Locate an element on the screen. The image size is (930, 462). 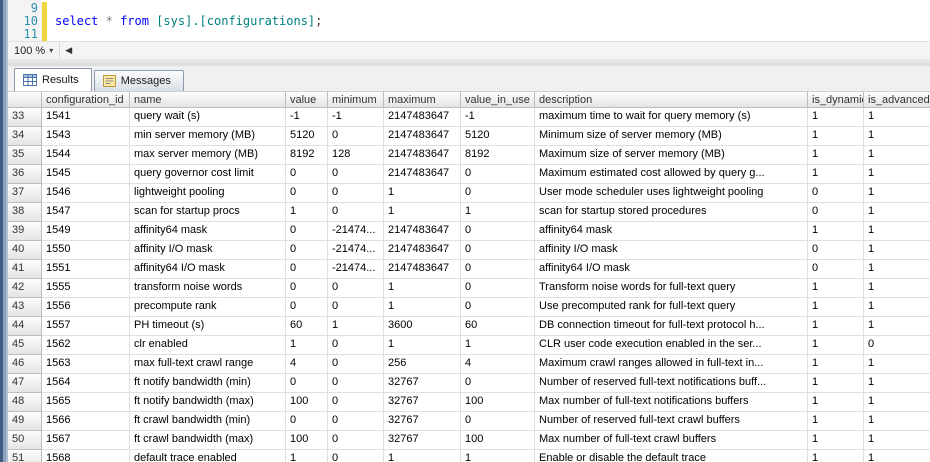
grid-cell: 1544 is located at coordinates (86, 155).